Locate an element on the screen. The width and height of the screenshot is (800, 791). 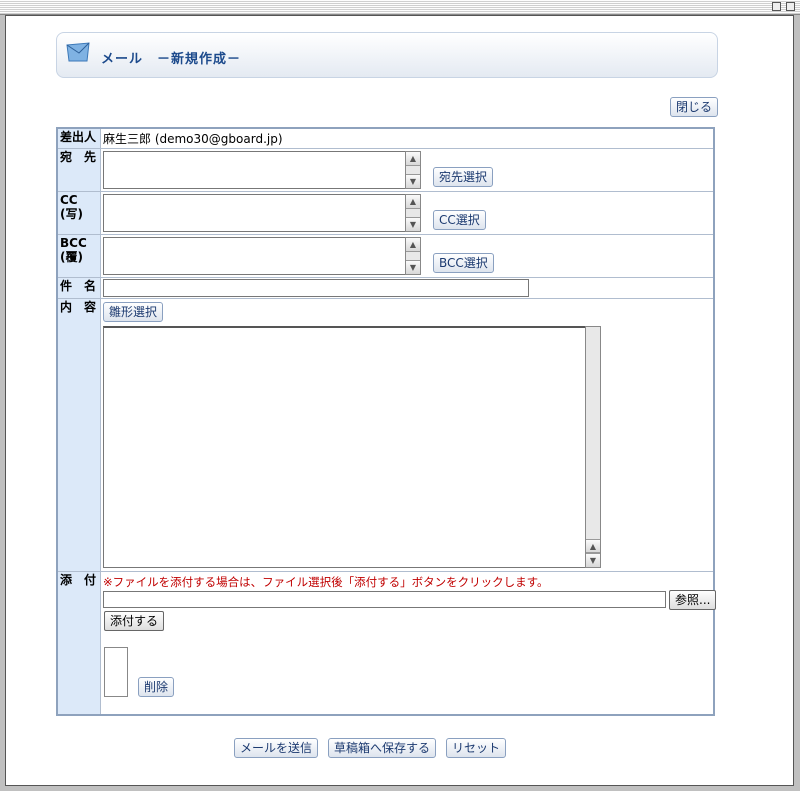
body-scrollbar: ▲ ▼ is located at coordinates (593, 447).